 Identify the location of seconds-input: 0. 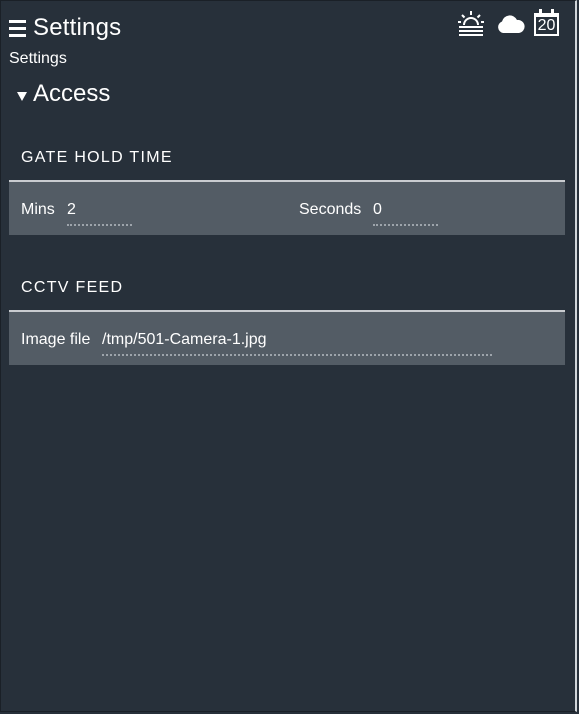
(405, 213).